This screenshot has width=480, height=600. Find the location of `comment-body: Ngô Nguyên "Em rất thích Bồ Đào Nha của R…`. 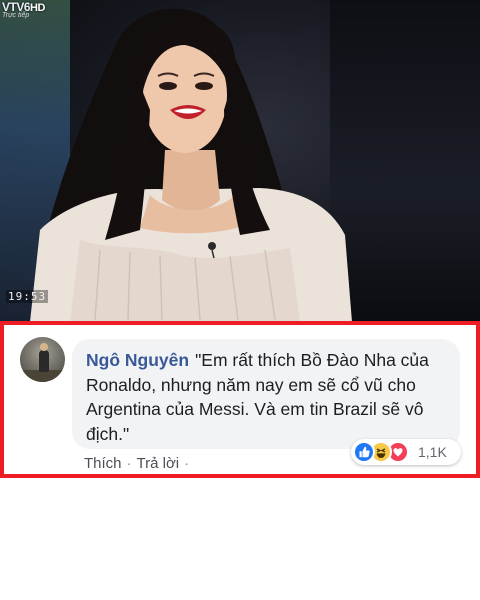

comment-body: Ngô Nguyên "Em rất thích Bồ Đào Nha của R… is located at coordinates (266, 397).